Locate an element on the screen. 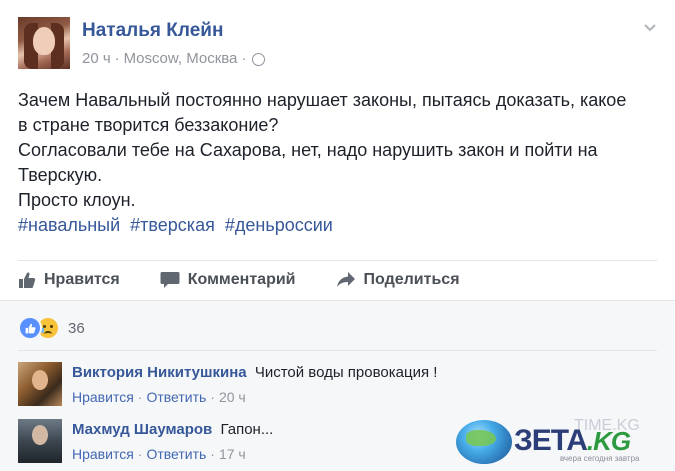 This screenshot has width=675, height=471. comment-label: Комментарий is located at coordinates (241, 279).